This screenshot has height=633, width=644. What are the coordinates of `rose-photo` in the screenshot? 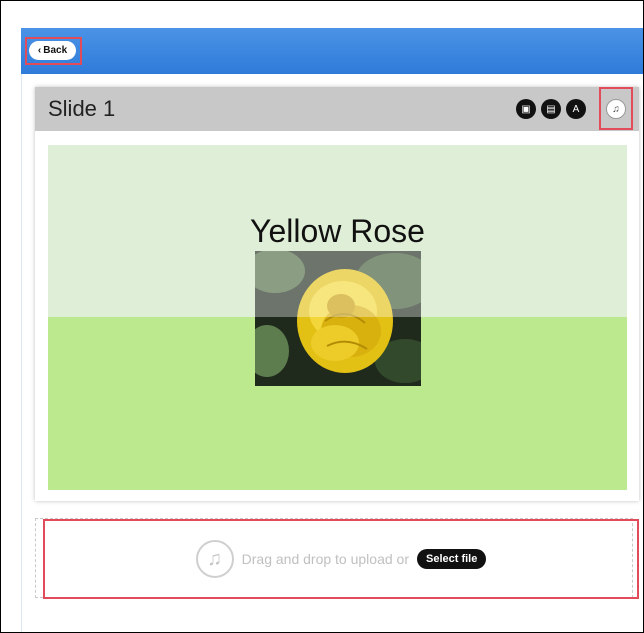 It's located at (338, 318).